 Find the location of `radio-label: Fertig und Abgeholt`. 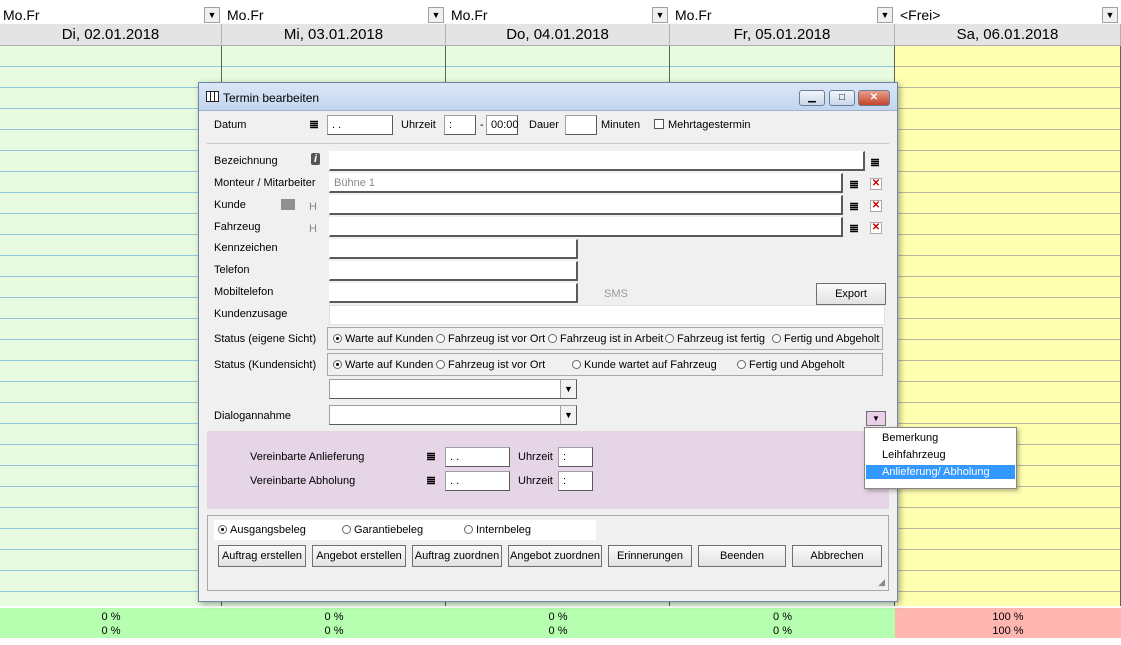

radio-label: Fertig und Abgeholt is located at coordinates (832, 339).